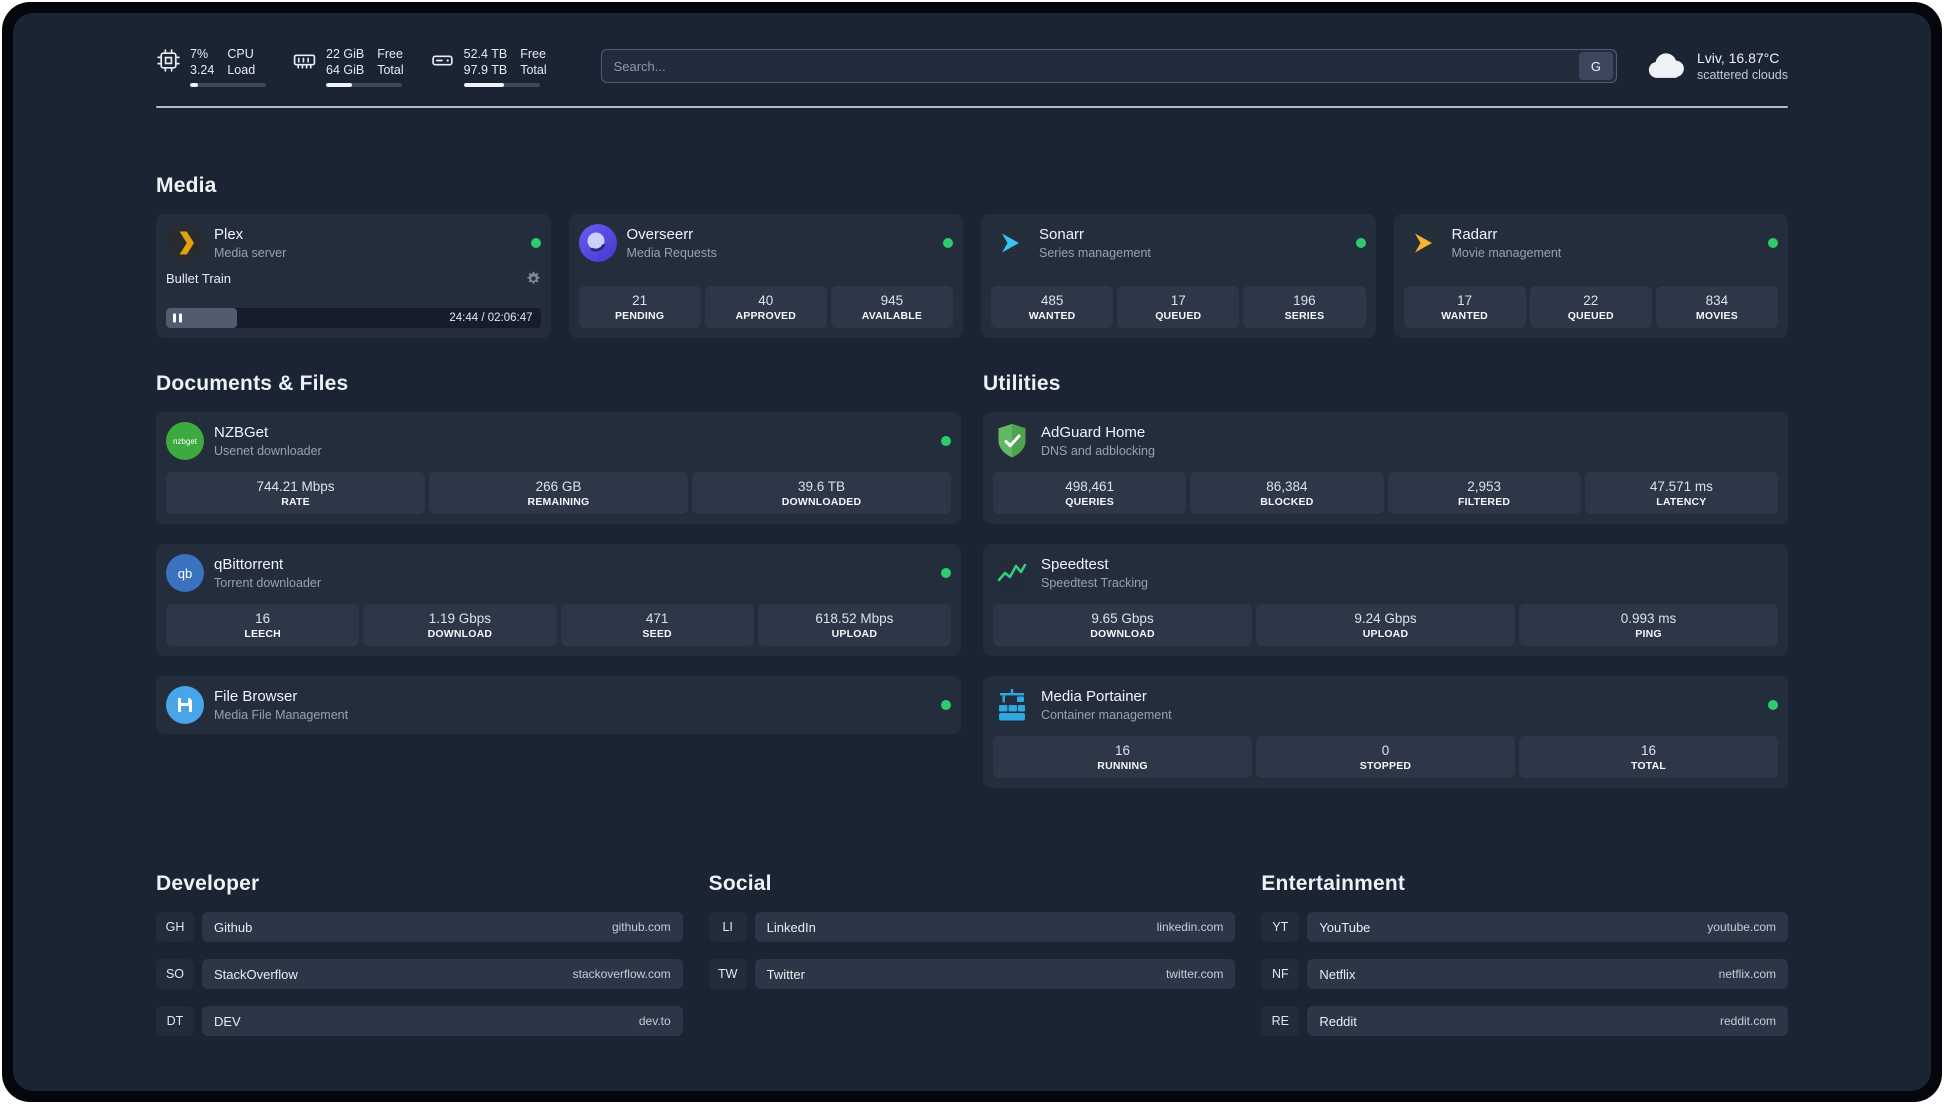 The width and height of the screenshot is (1944, 1104). Describe the element at coordinates (727, 974) in the screenshot. I see `bookmark-abbr: TW` at that location.